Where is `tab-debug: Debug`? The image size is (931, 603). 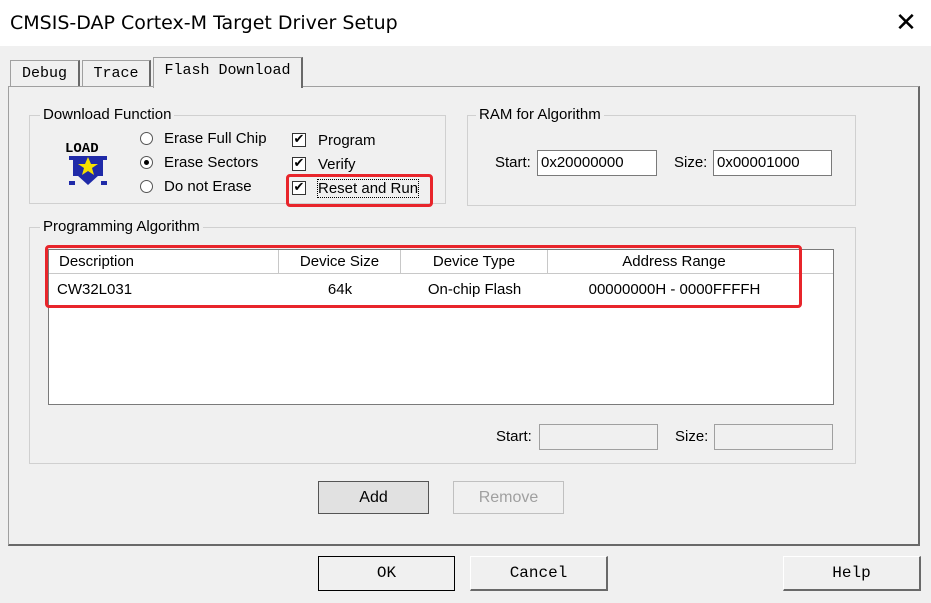
tab-debug: Debug is located at coordinates (45, 73).